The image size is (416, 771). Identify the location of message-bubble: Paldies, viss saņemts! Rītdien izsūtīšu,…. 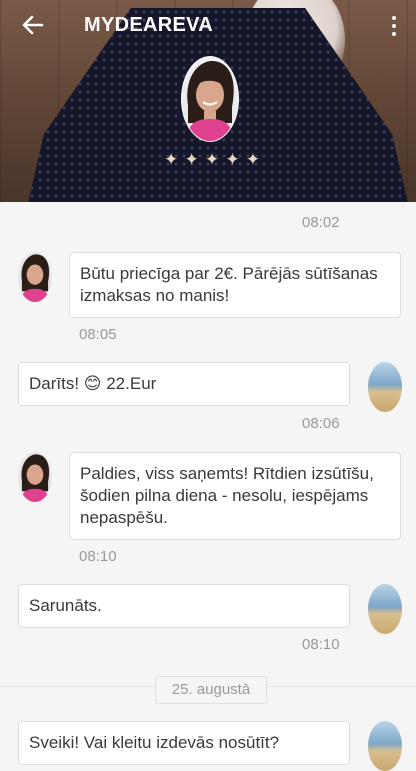
(235, 496).